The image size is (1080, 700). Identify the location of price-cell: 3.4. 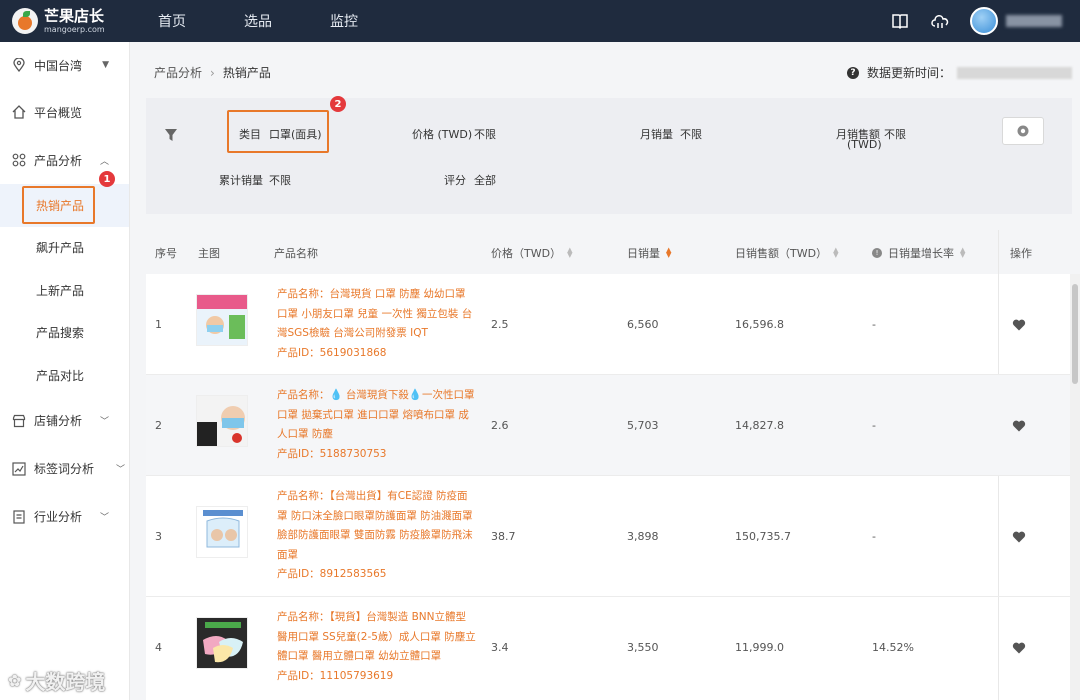
(500, 647).